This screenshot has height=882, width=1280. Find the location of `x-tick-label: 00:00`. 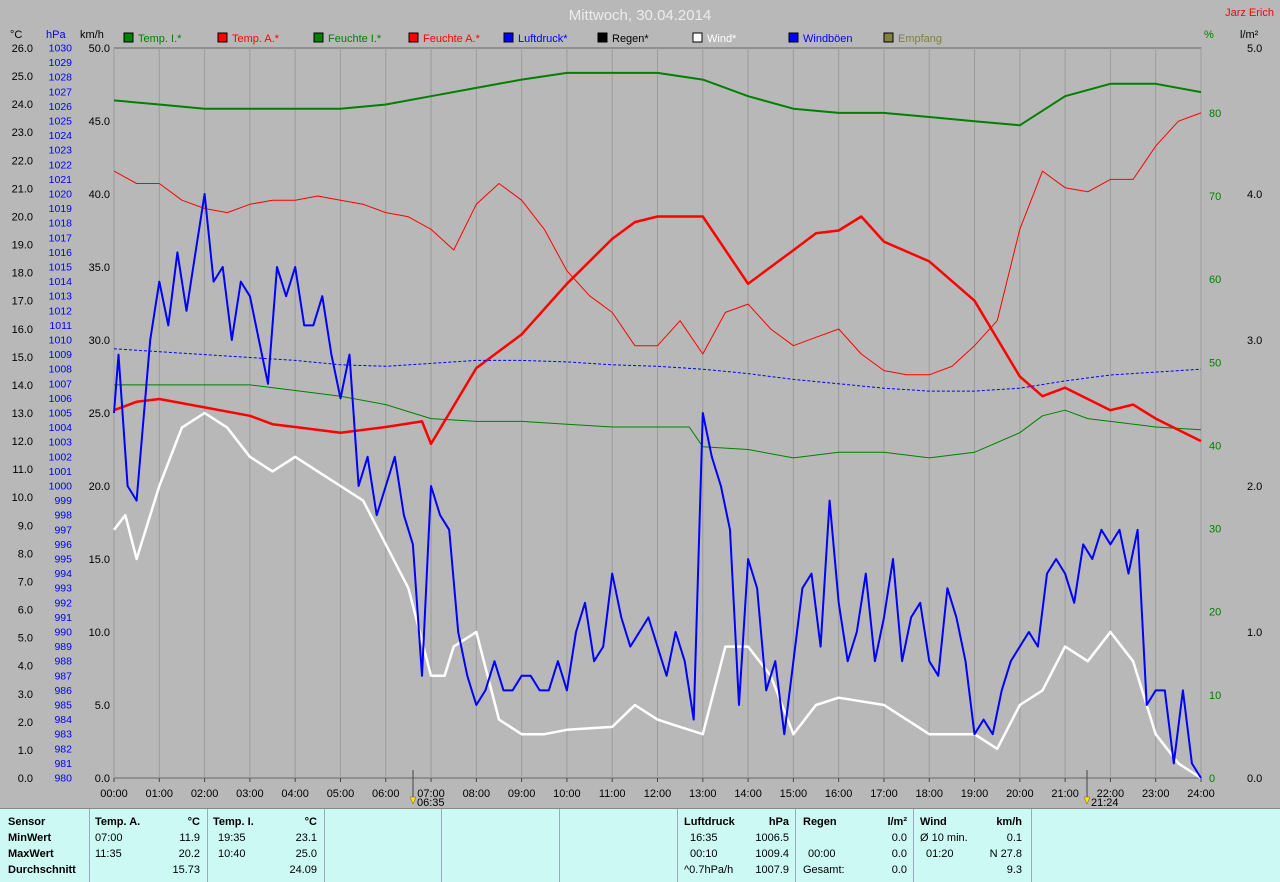

x-tick-label: 00:00 is located at coordinates (114, 794).